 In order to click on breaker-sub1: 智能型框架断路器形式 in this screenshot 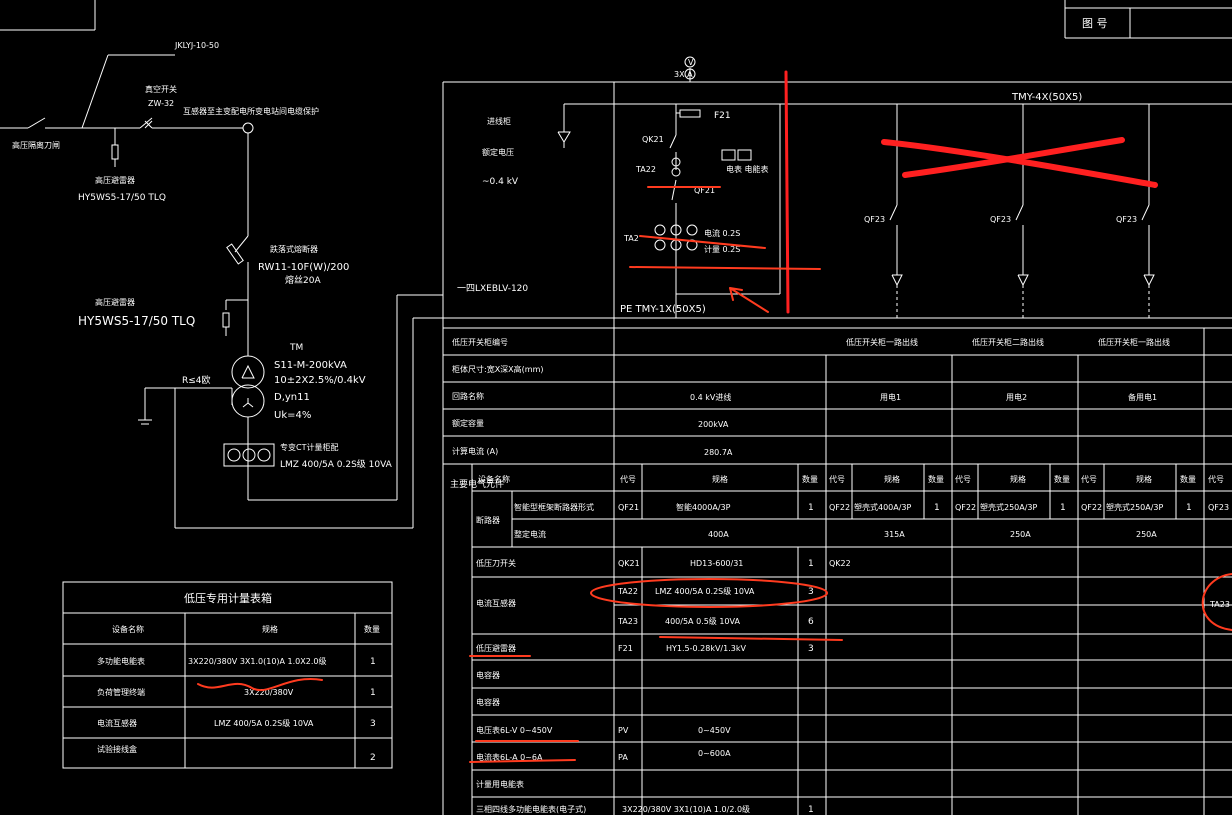, I will do `click(554, 507)`.